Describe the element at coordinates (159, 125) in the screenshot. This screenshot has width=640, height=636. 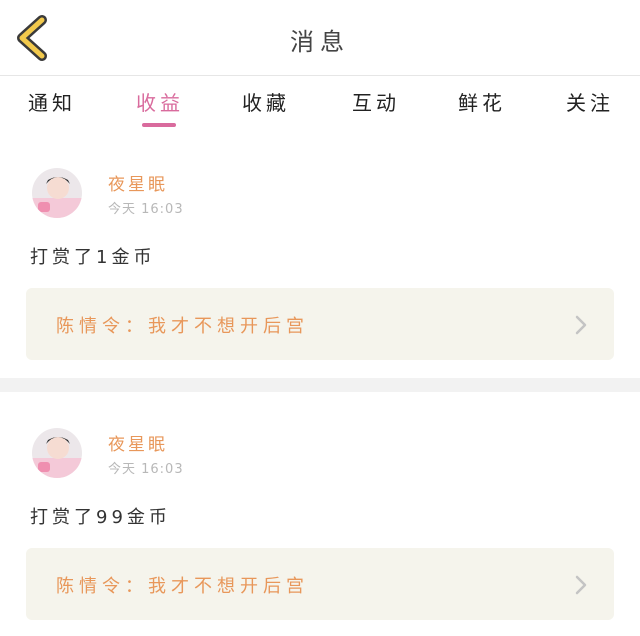
I see `active-tab-indicator` at that location.